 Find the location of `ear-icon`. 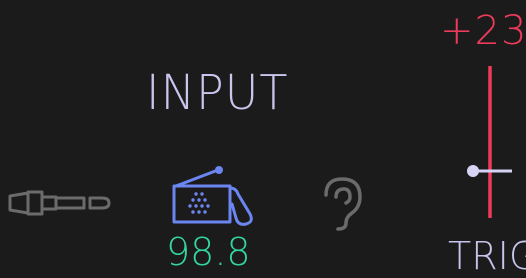

ear-icon is located at coordinates (343, 204).